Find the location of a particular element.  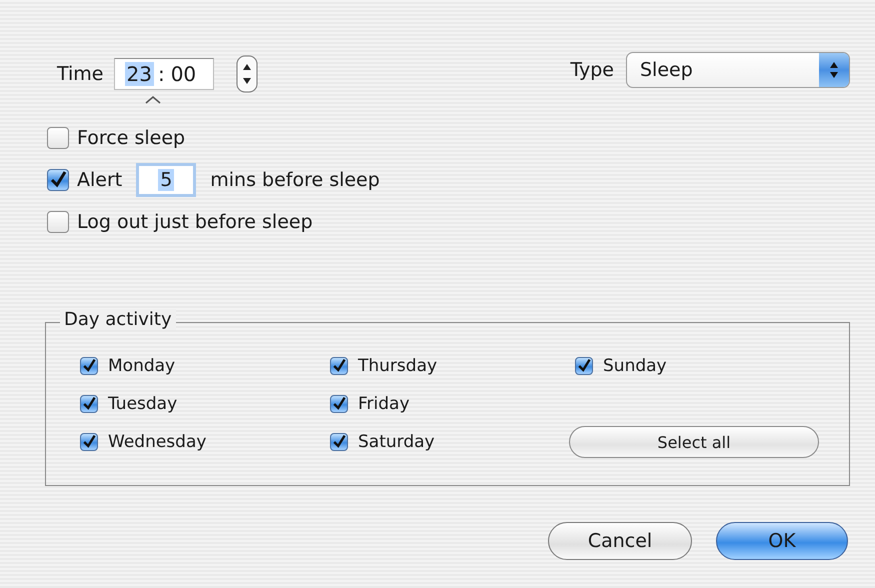

checkbox-label: Force sleep is located at coordinates (131, 138).